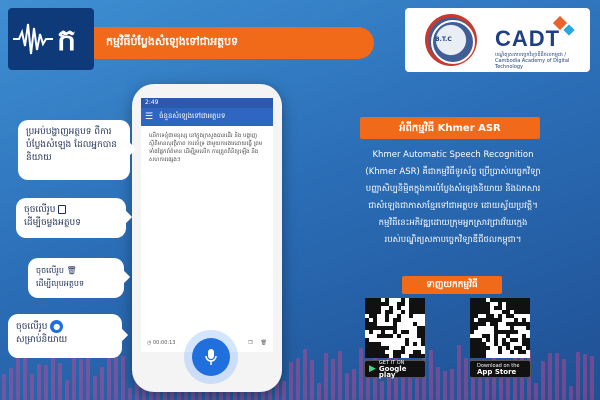 The height and width of the screenshot is (400, 600). I want to click on microphone-icon, so click(211, 357).